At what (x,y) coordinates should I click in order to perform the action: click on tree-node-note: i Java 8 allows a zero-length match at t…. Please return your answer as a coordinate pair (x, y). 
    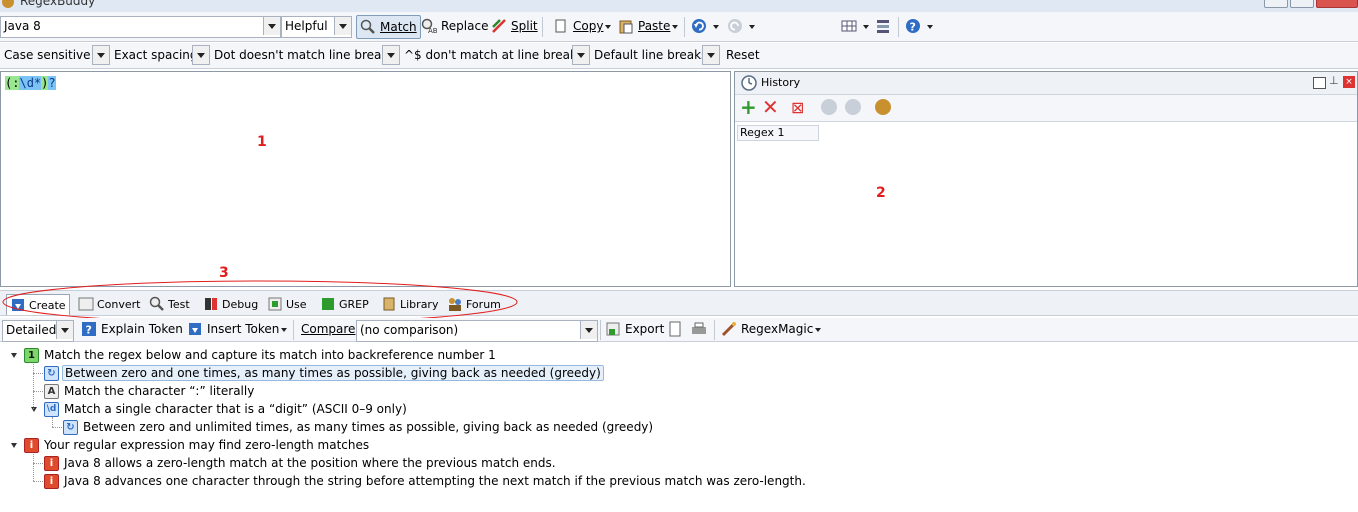
    Looking at the image, I should click on (301, 463).